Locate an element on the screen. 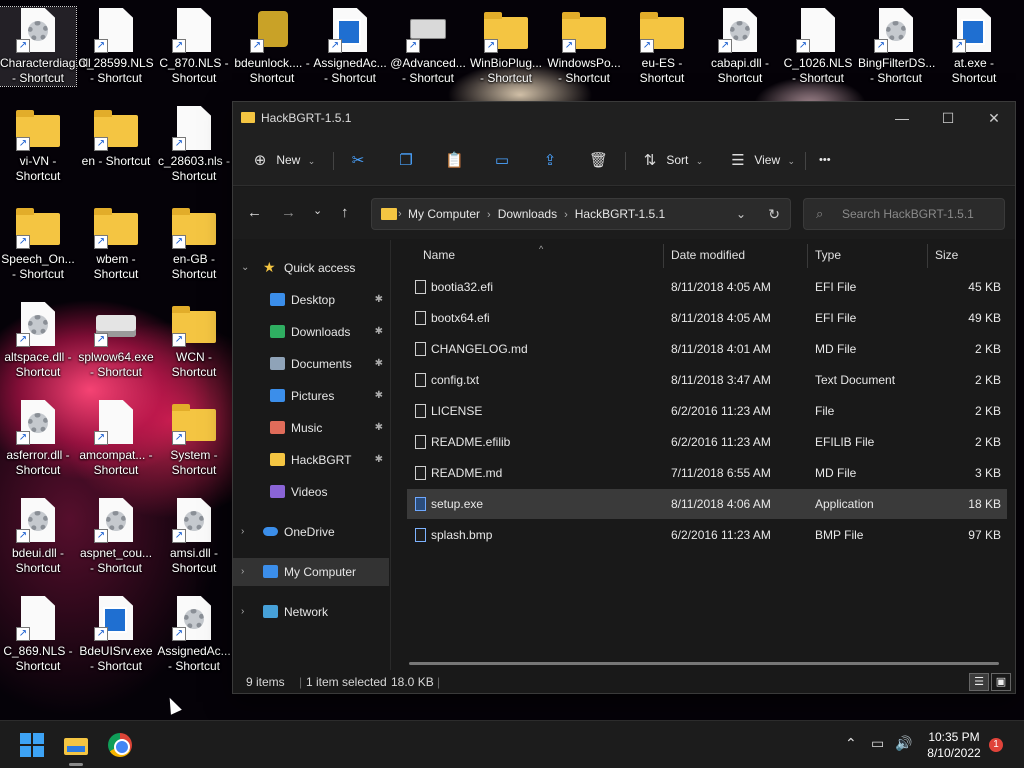 The height and width of the screenshot is (768, 1024). speaker-icon: 🔊 is located at coordinates (903, 743).